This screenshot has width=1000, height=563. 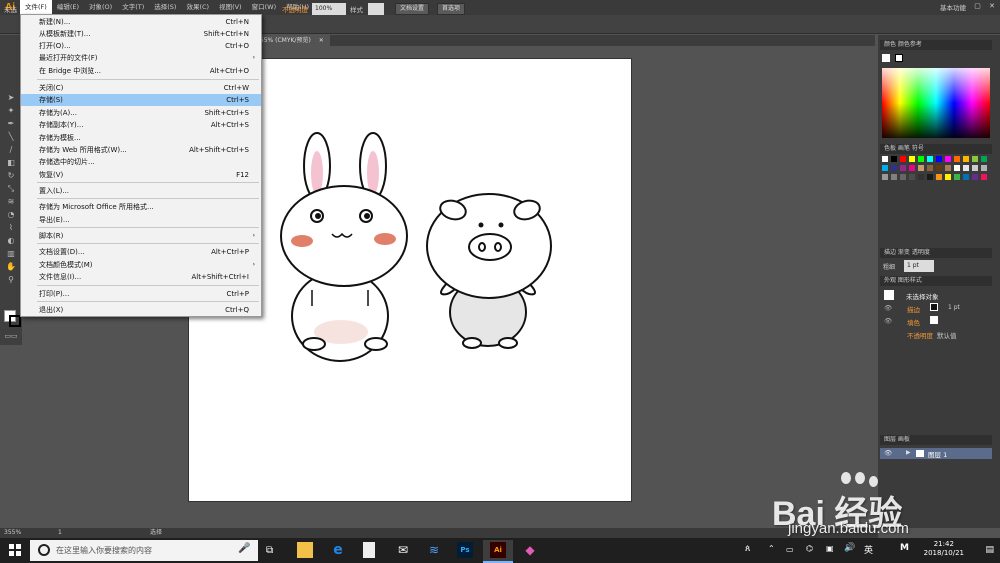 What do you see at coordinates (68, 7) in the screenshot?
I see `menu-edit: 编辑(E)` at bounding box center [68, 7].